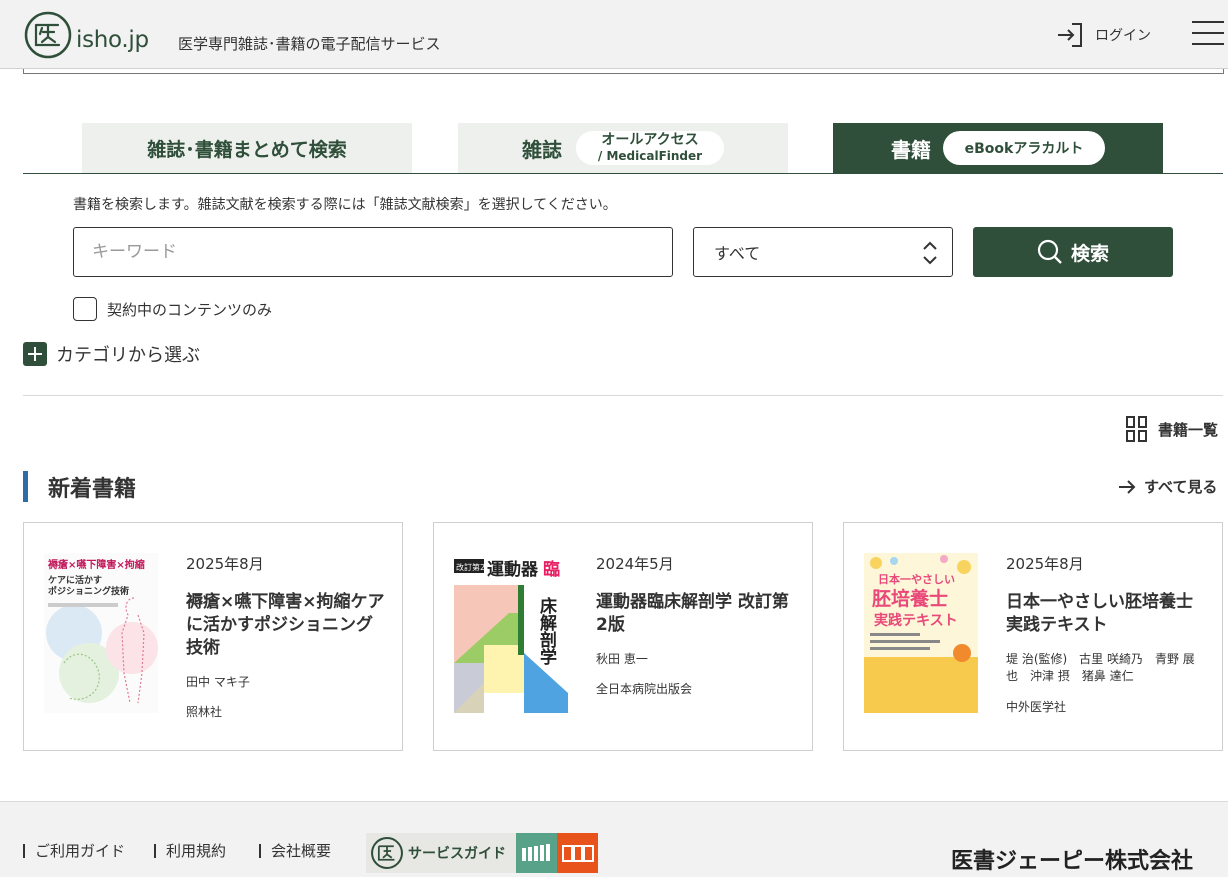  I want to click on cover-title-line2: 胚培養士, so click(909, 598).